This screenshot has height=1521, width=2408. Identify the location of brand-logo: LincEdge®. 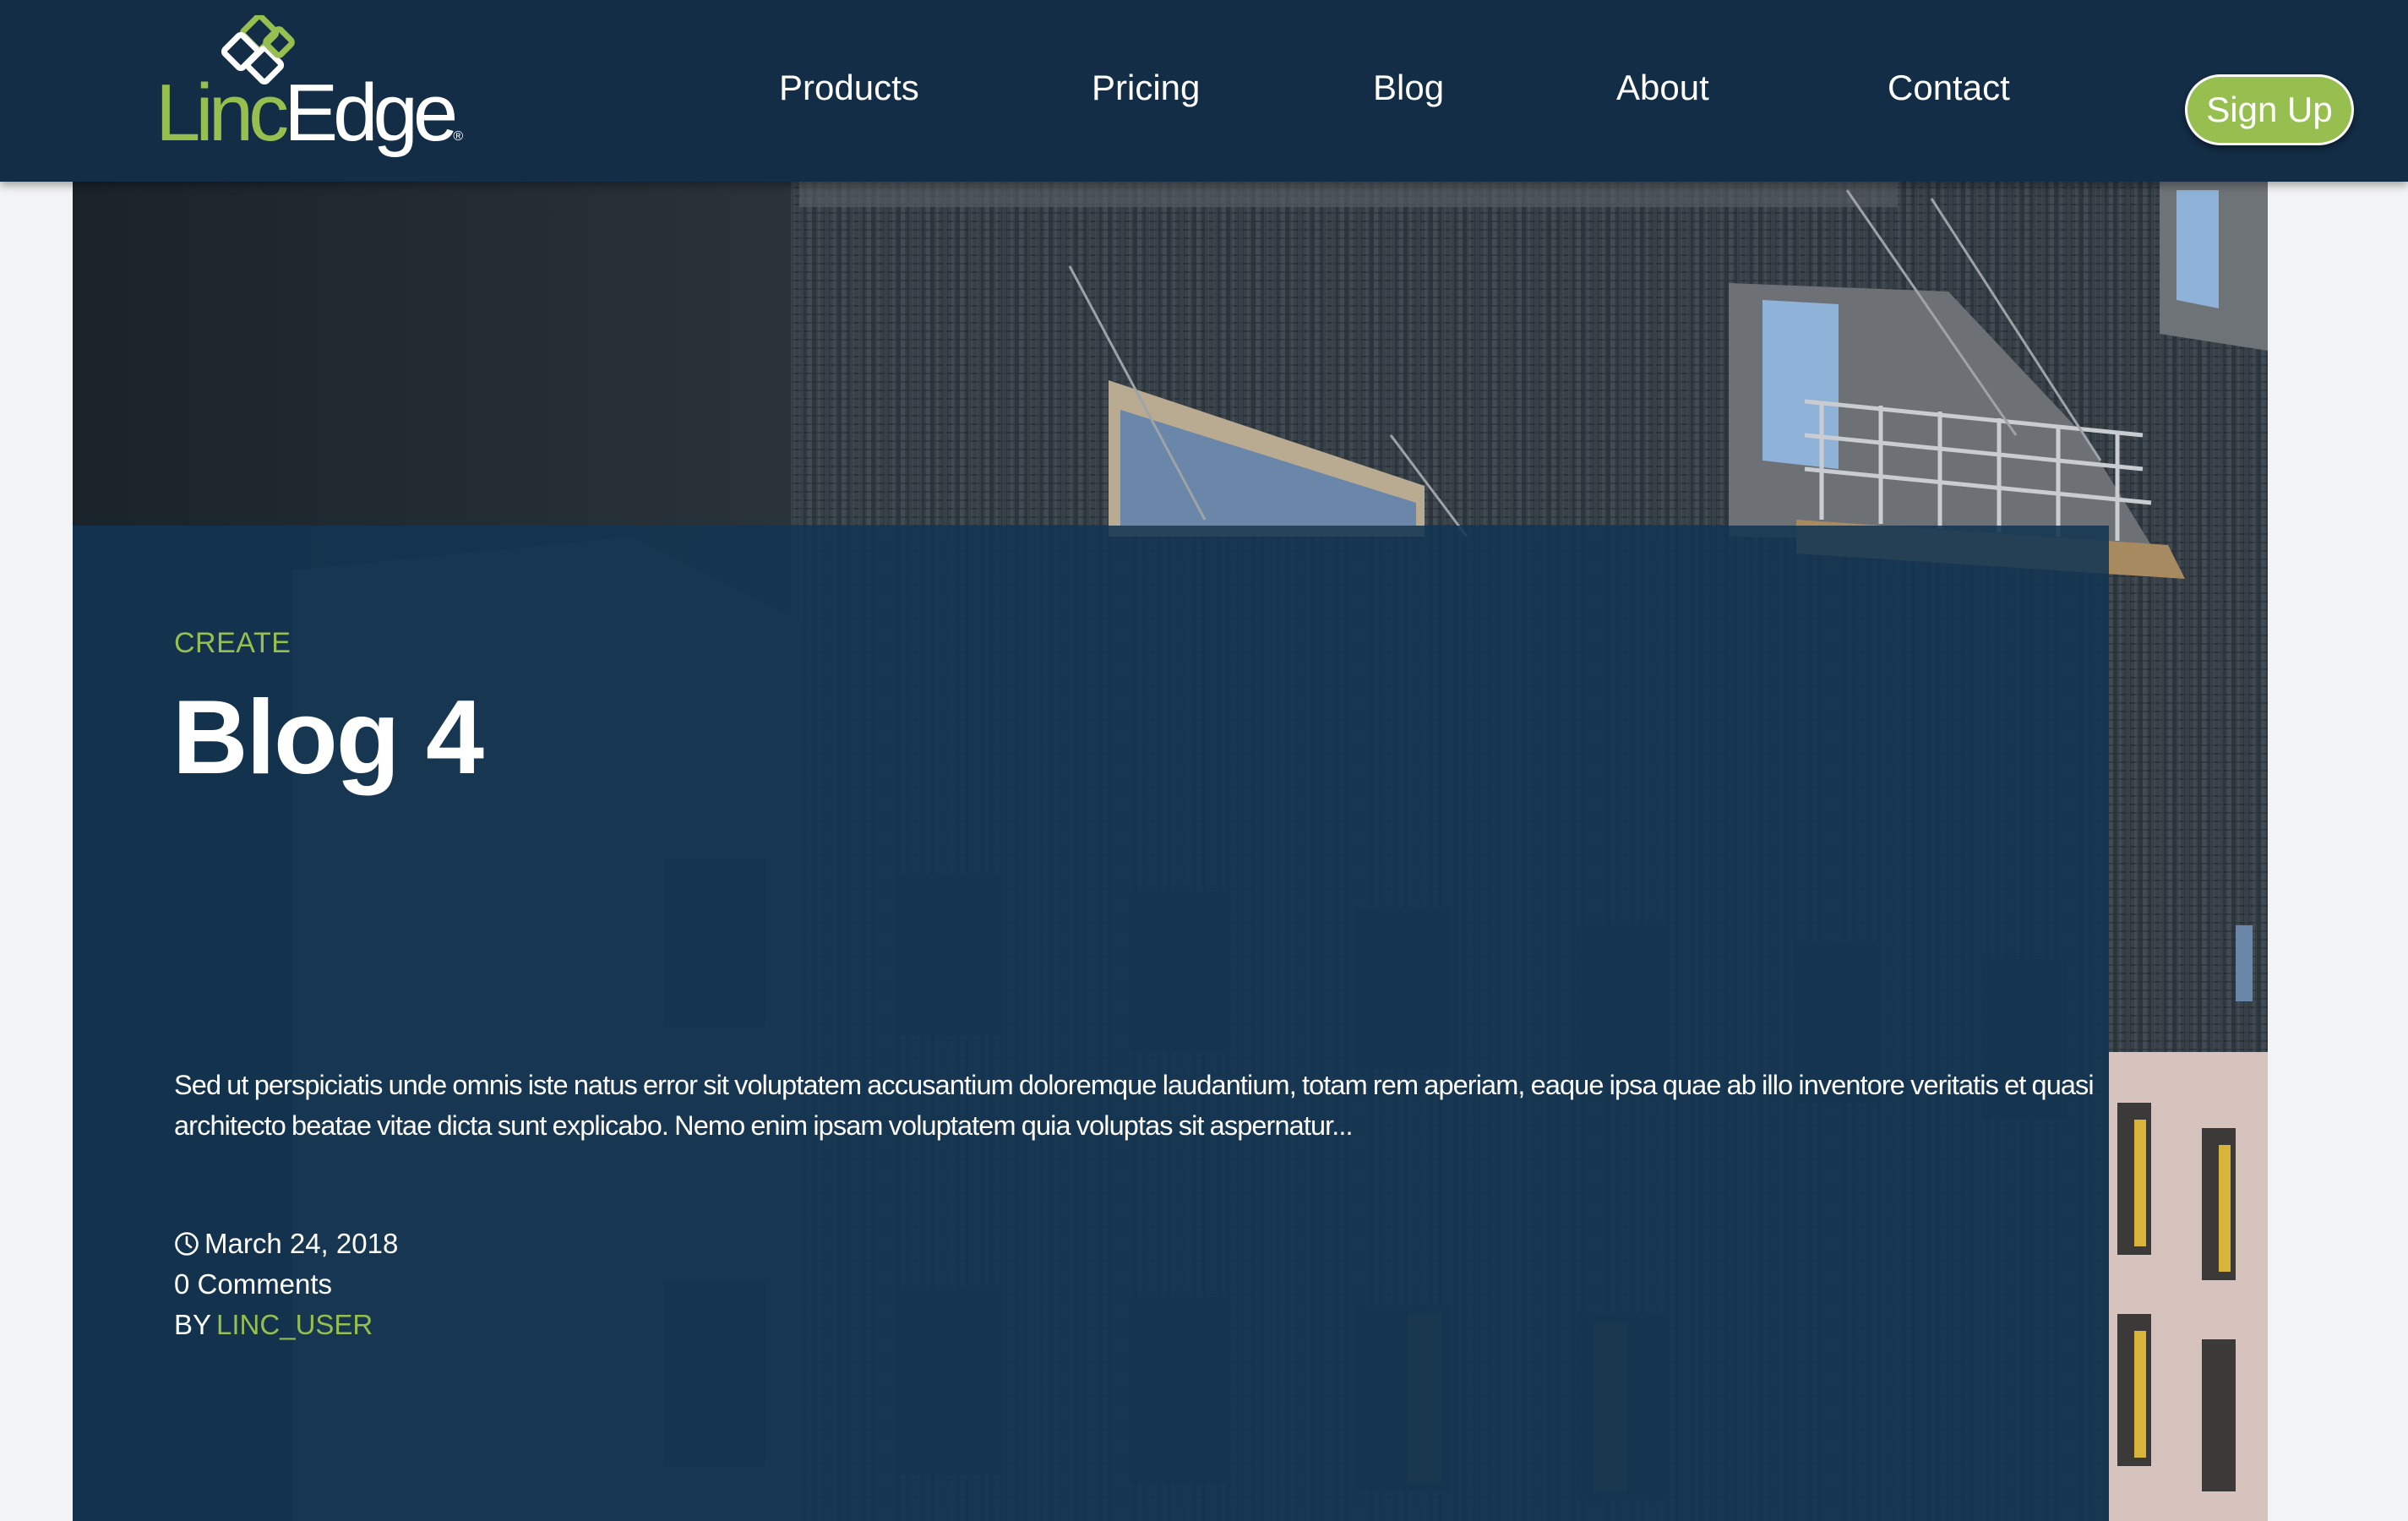
(309, 91).